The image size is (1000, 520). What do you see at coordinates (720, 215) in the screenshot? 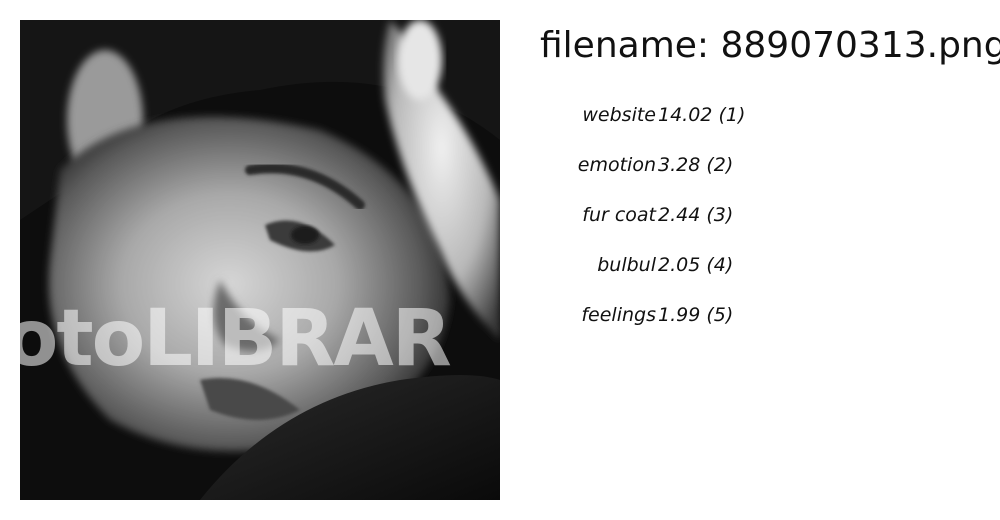
I see `prediction-rank: (3)` at bounding box center [720, 215].